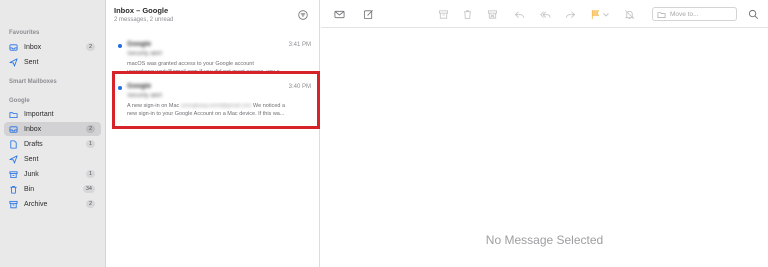 Image resolution: width=768 pixels, height=267 pixels. I want to click on reply-button, so click(519, 14).